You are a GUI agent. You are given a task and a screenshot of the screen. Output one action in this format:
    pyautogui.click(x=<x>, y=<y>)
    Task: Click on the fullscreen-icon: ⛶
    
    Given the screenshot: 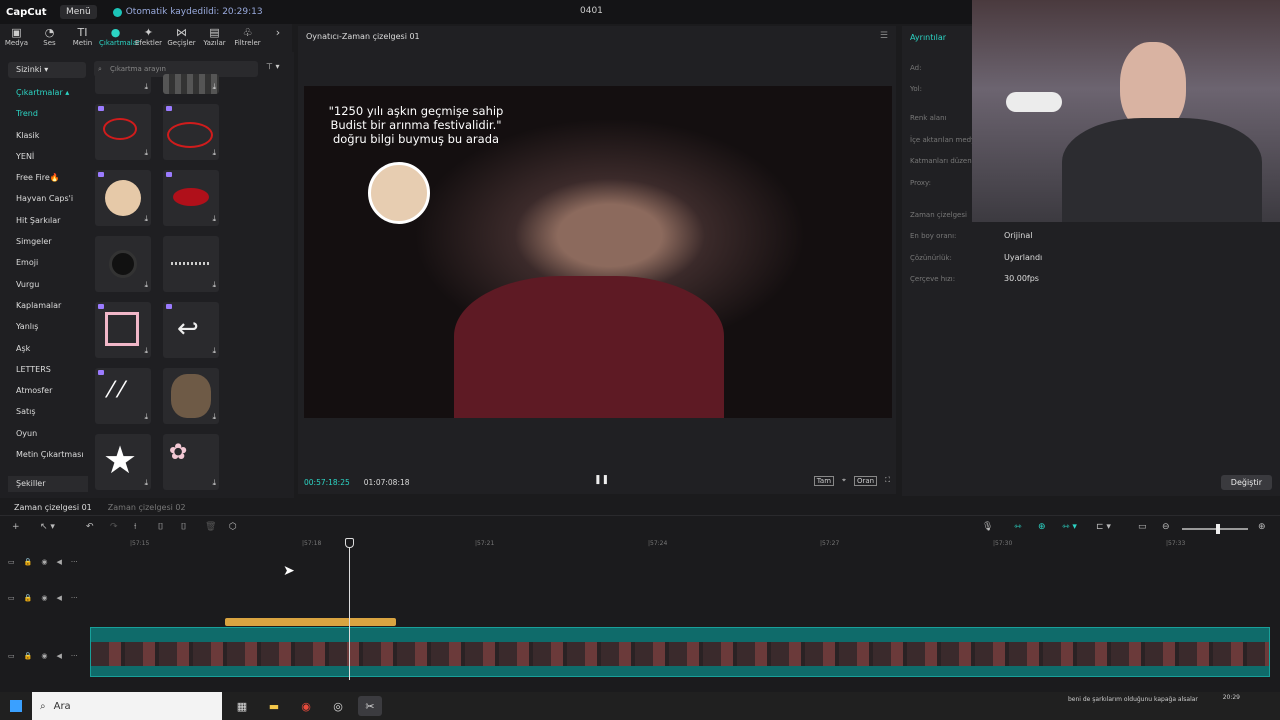 What is the action you would take?
    pyautogui.click(x=887, y=481)
    